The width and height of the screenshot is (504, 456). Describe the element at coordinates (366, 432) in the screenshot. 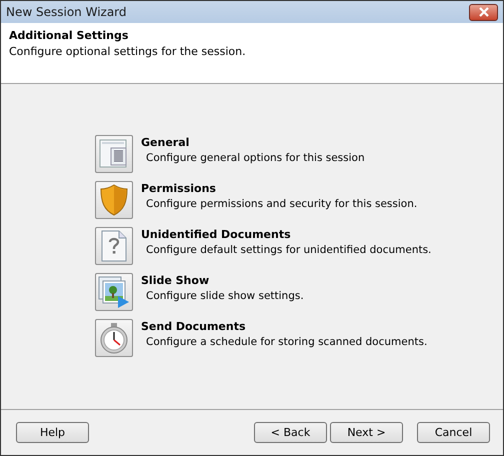

I see `next-button: Next >` at that location.